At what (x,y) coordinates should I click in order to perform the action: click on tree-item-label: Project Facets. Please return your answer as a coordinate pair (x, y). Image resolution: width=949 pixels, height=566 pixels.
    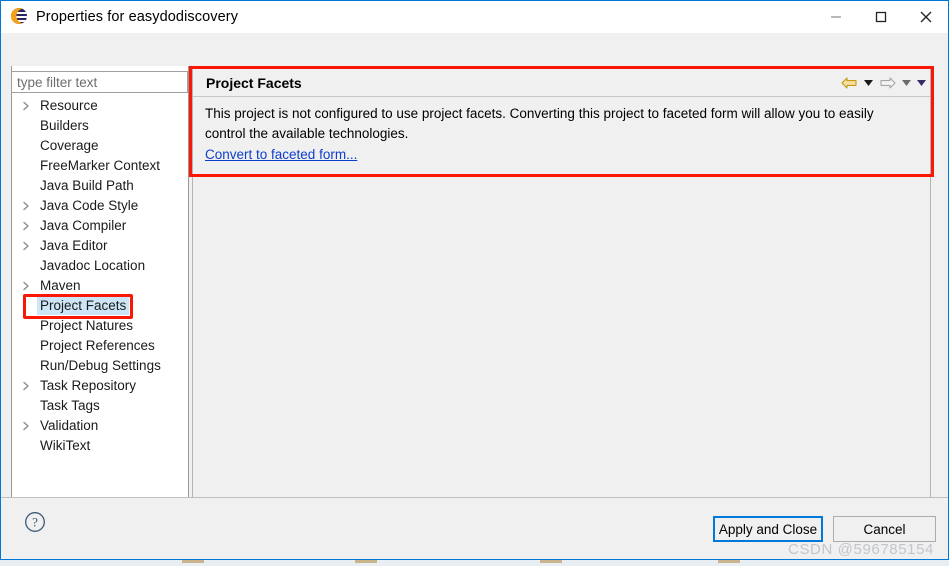
    Looking at the image, I should click on (83, 306).